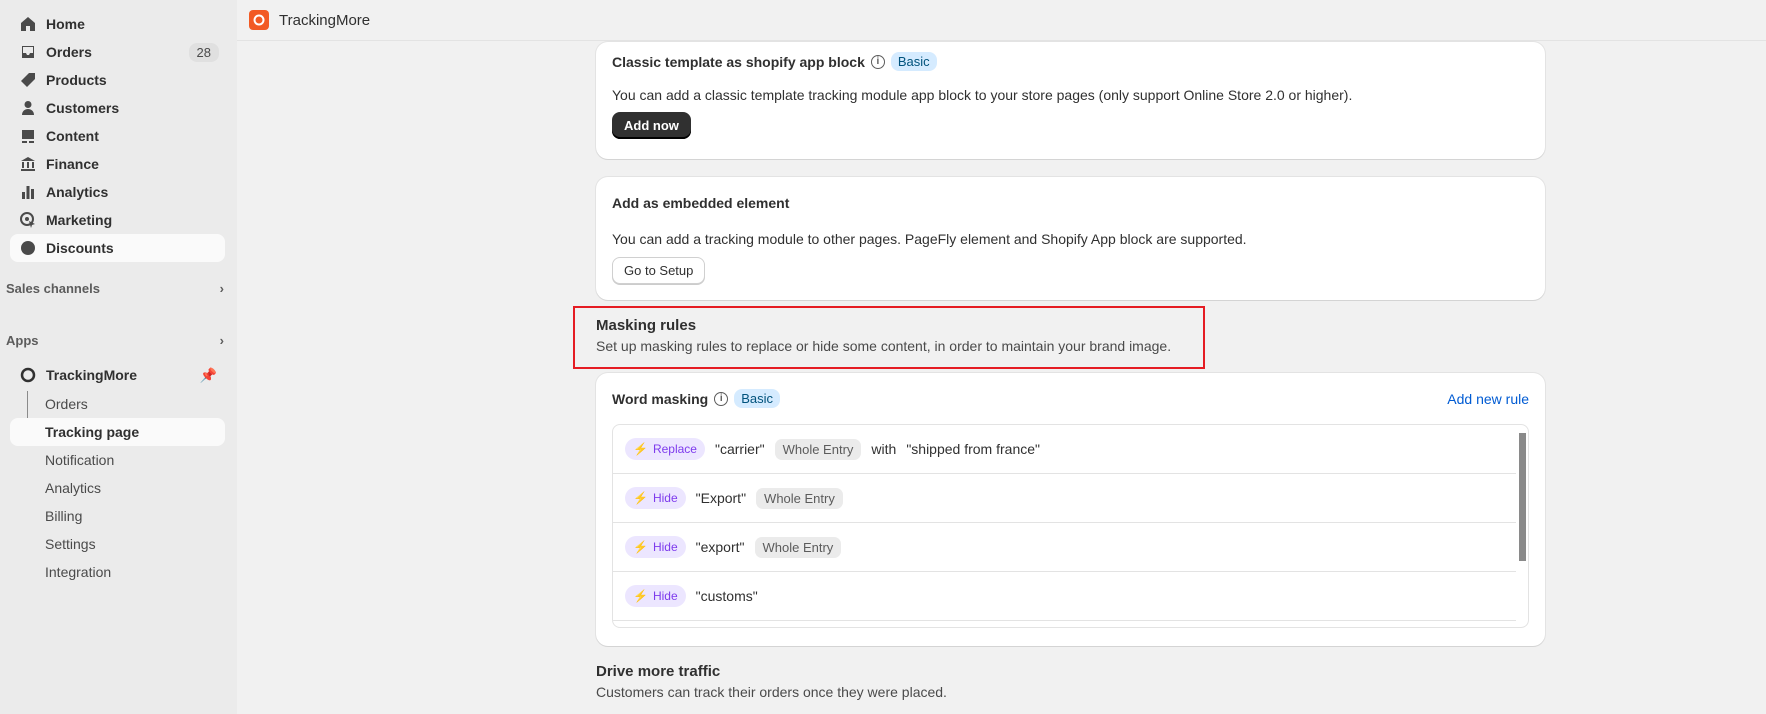 Image resolution: width=1766 pixels, height=714 pixels. Describe the element at coordinates (117, 572) in the screenshot. I see `nav-integration: Integration` at that location.